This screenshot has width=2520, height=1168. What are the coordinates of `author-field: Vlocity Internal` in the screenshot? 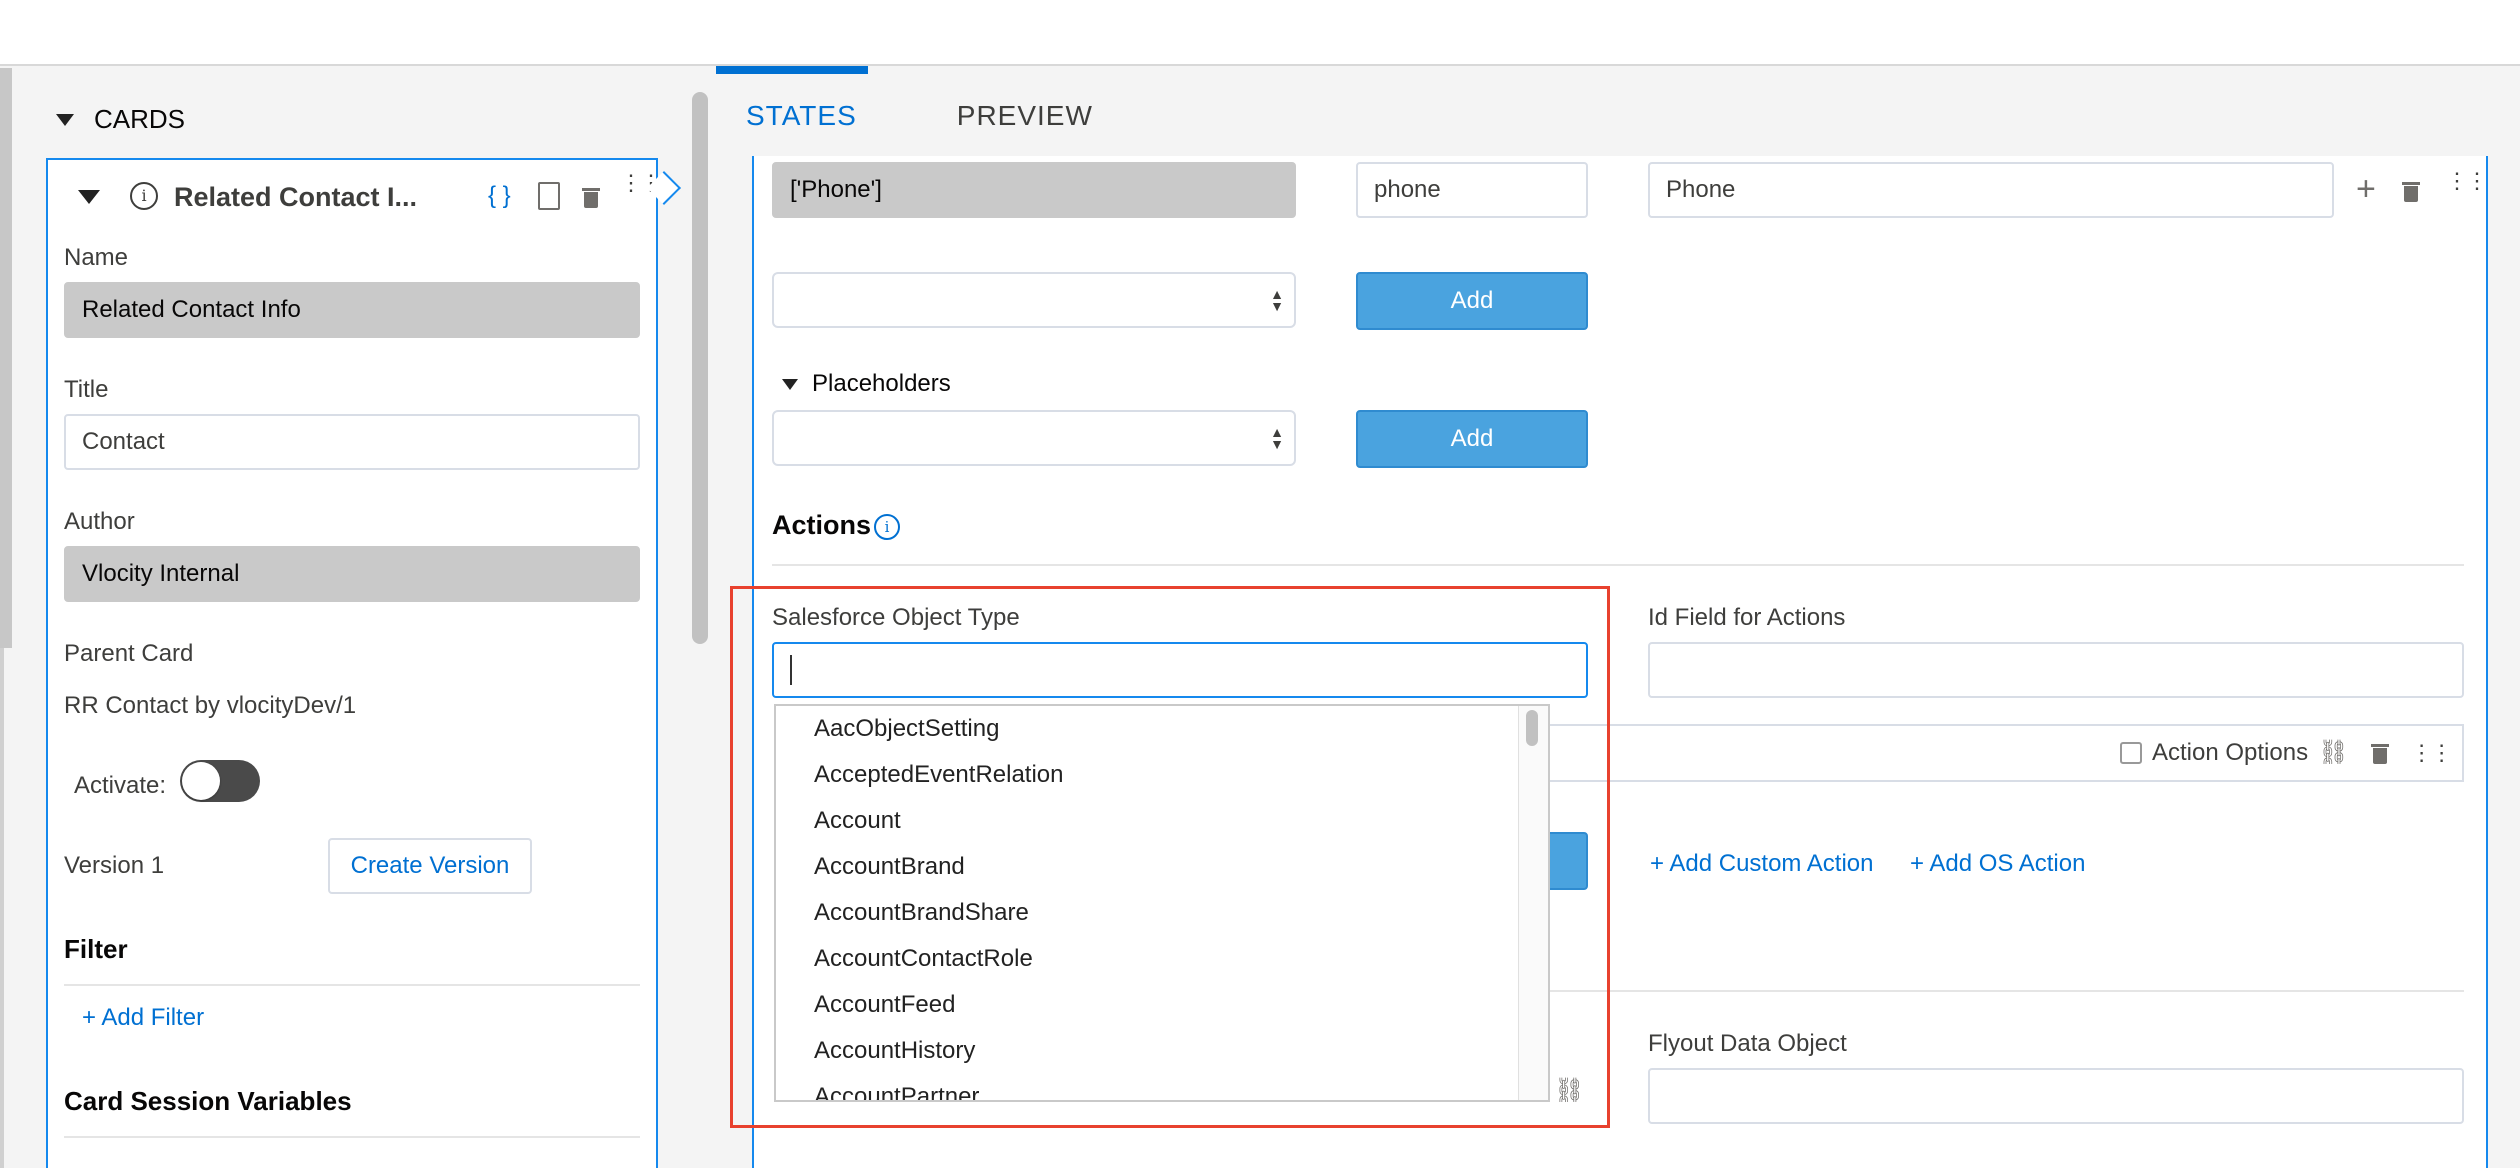 It's located at (352, 574).